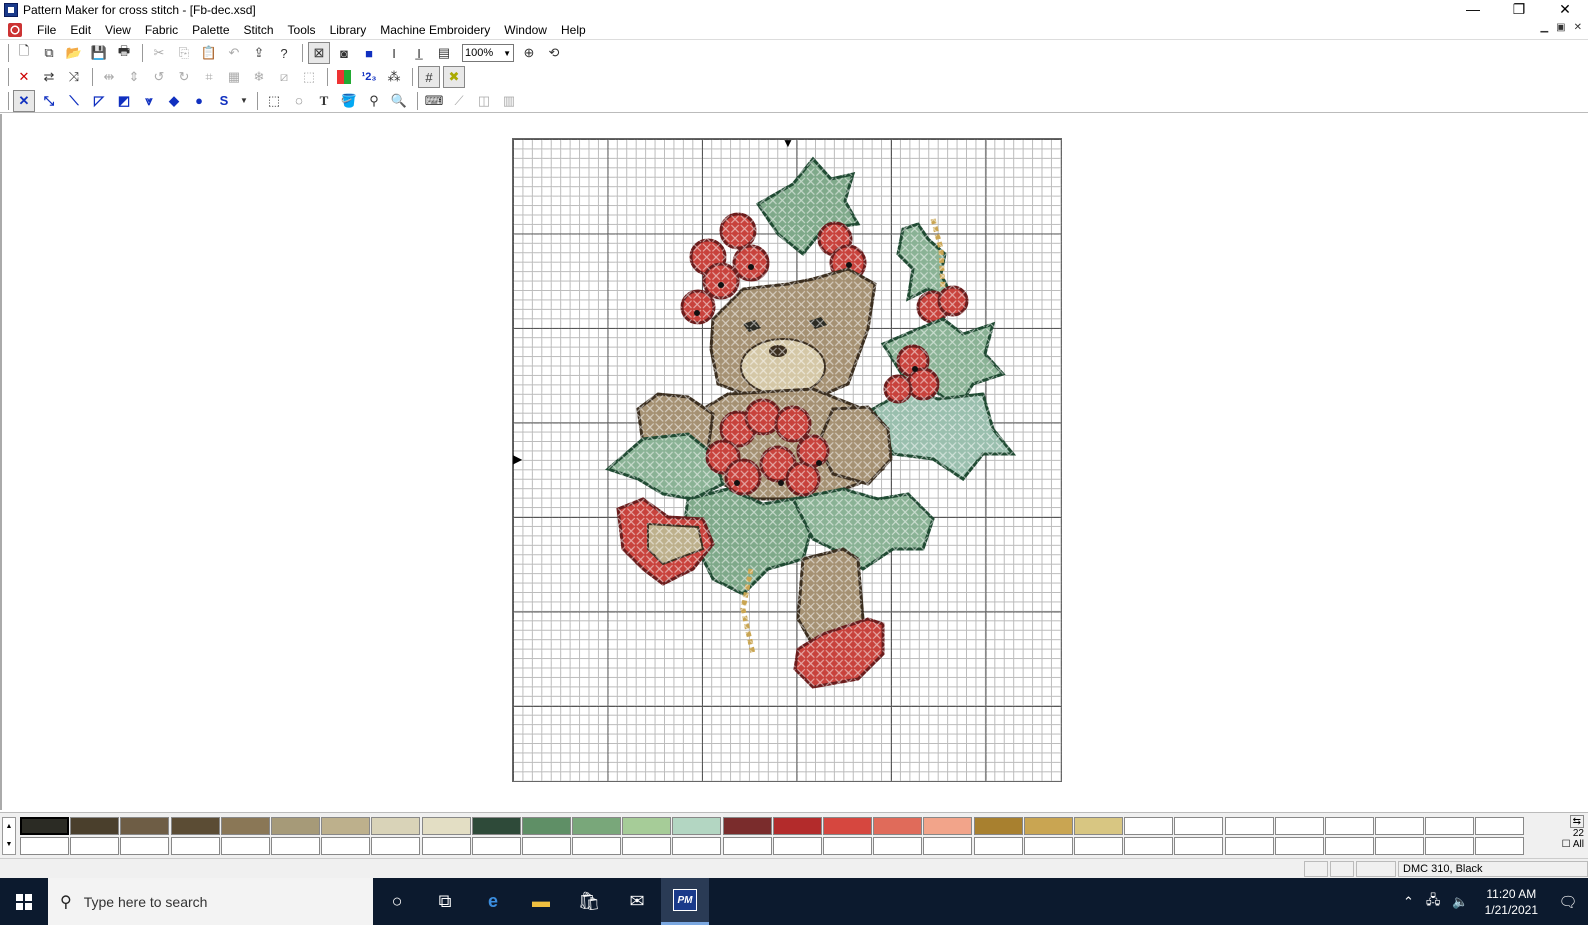 The image size is (1588, 925). What do you see at coordinates (259, 30) in the screenshot?
I see `menu-stitch: Stitch` at bounding box center [259, 30].